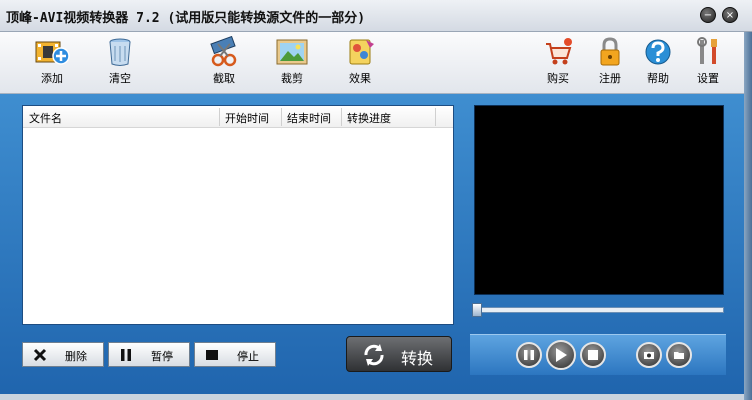  I want to click on lock-icon, so click(610, 51).